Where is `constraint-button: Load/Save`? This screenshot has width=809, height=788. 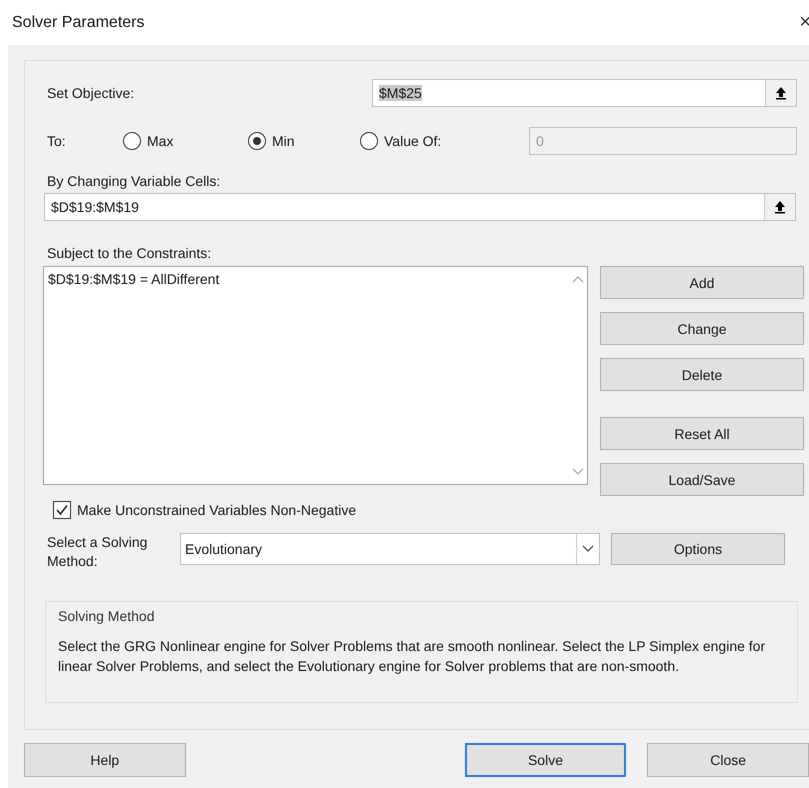 constraint-button: Load/Save is located at coordinates (702, 479).